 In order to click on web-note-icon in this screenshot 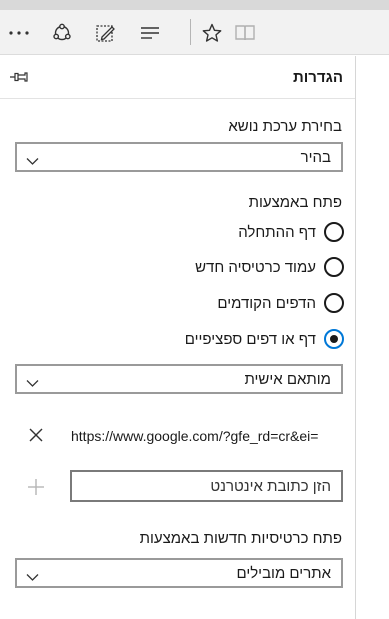, I will do `click(105, 32)`.